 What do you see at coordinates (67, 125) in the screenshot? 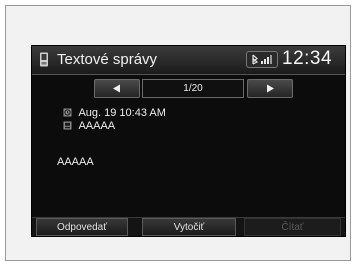
I see `contact-icon` at bounding box center [67, 125].